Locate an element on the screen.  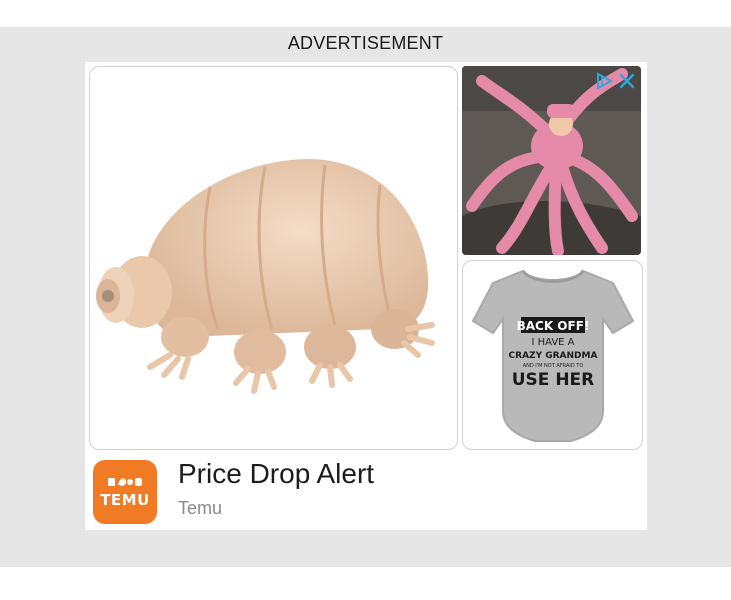
product-image-octopus-costume is located at coordinates (551, 160).